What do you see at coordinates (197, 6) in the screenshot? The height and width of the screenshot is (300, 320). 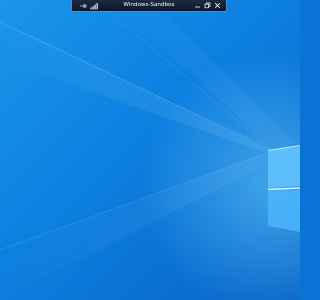 I see `minimize-icon` at bounding box center [197, 6].